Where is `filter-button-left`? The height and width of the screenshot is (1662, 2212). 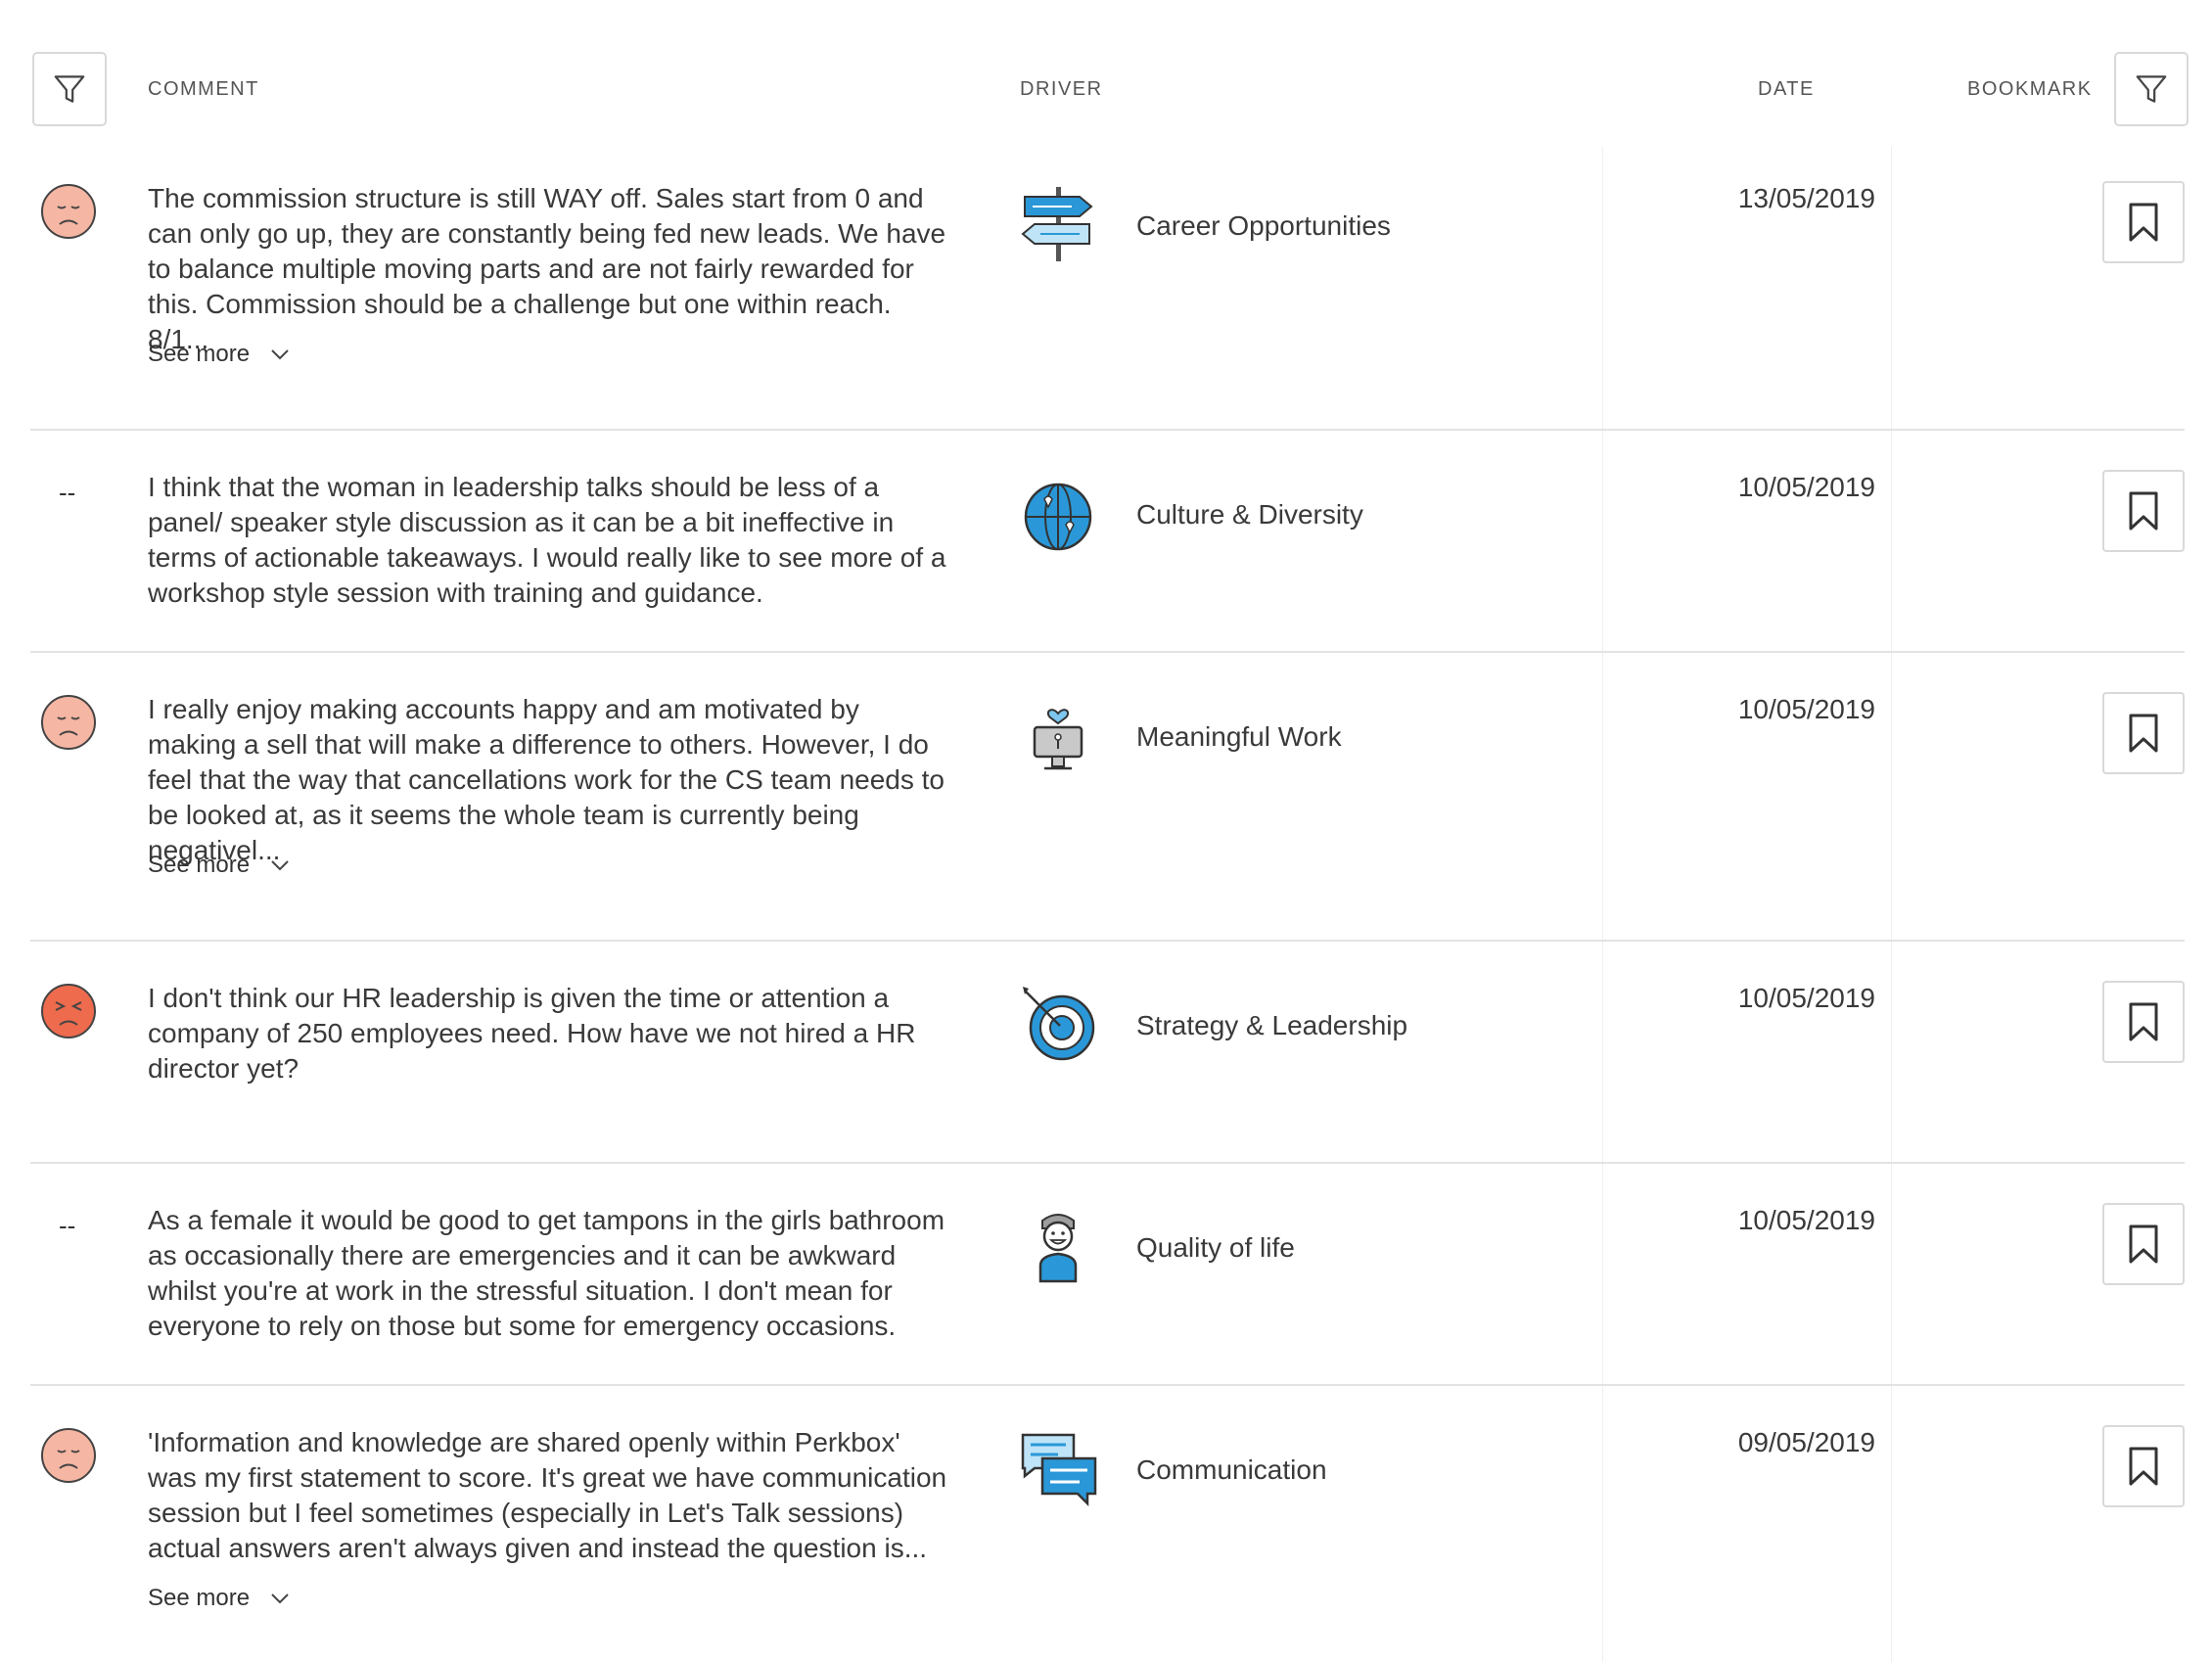
filter-button-left is located at coordinates (69, 89).